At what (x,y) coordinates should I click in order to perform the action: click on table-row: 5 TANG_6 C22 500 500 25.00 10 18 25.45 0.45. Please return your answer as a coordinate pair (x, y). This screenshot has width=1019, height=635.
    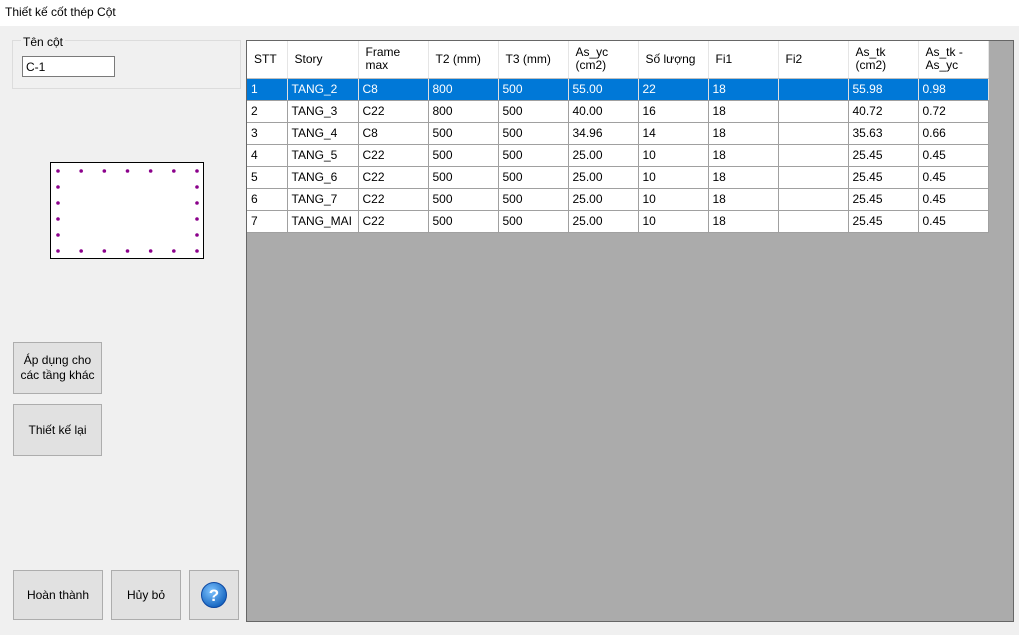
    Looking at the image, I should click on (618, 177).